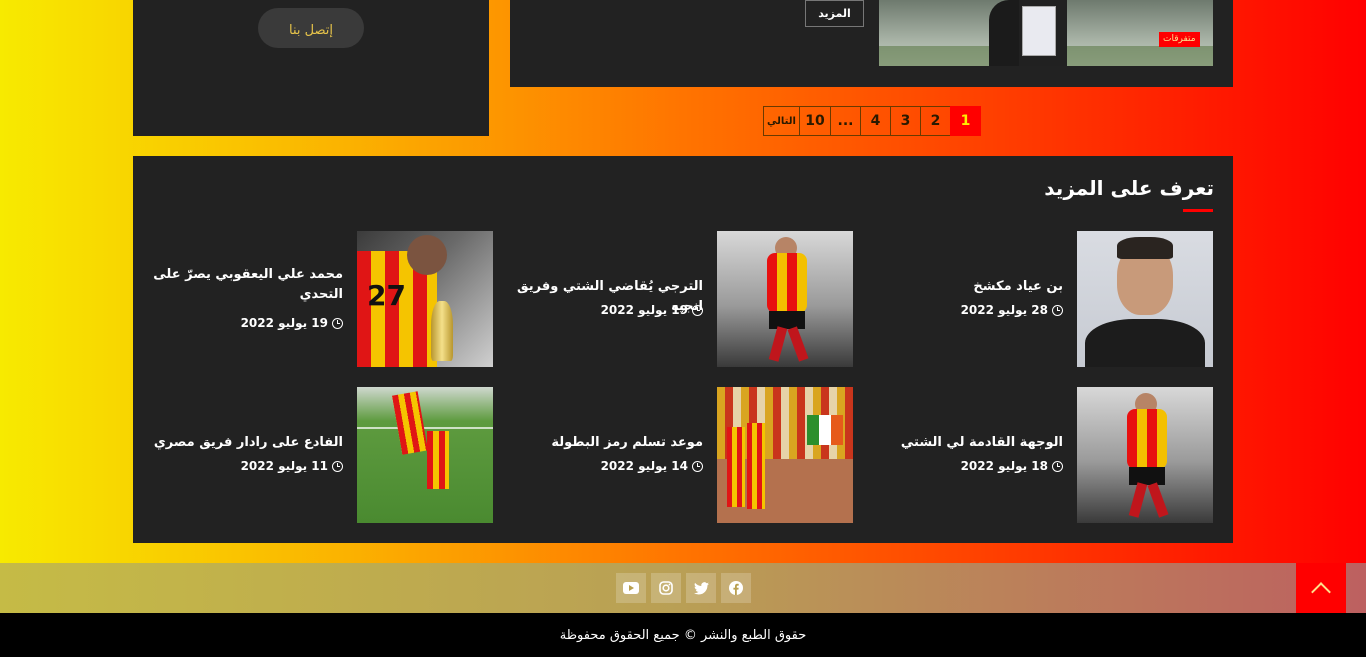 The image size is (1366, 657). I want to click on chevron-up-icon, so click(1321, 592).